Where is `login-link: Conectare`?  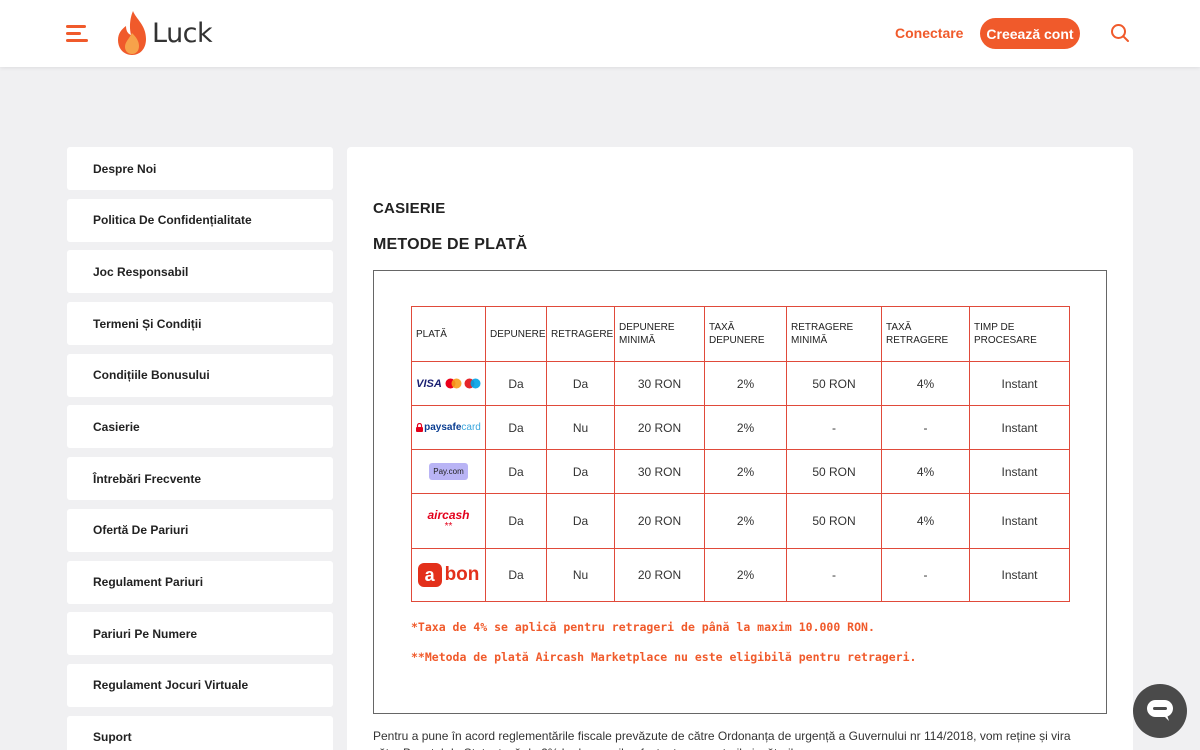 login-link: Conectare is located at coordinates (929, 33).